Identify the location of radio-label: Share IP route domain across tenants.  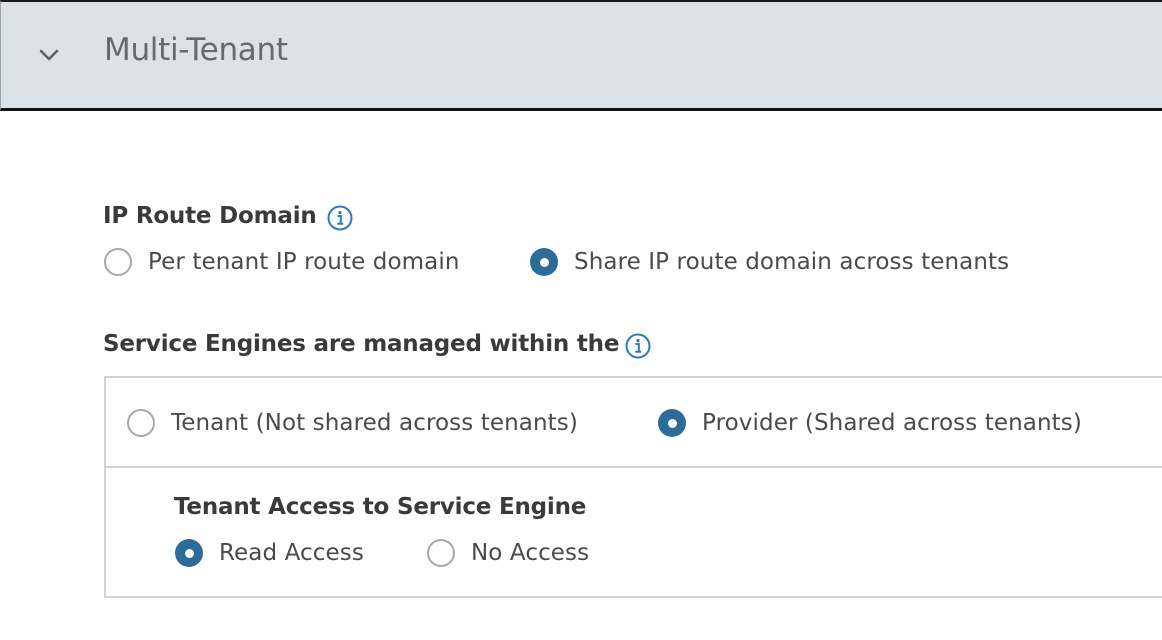
(792, 262).